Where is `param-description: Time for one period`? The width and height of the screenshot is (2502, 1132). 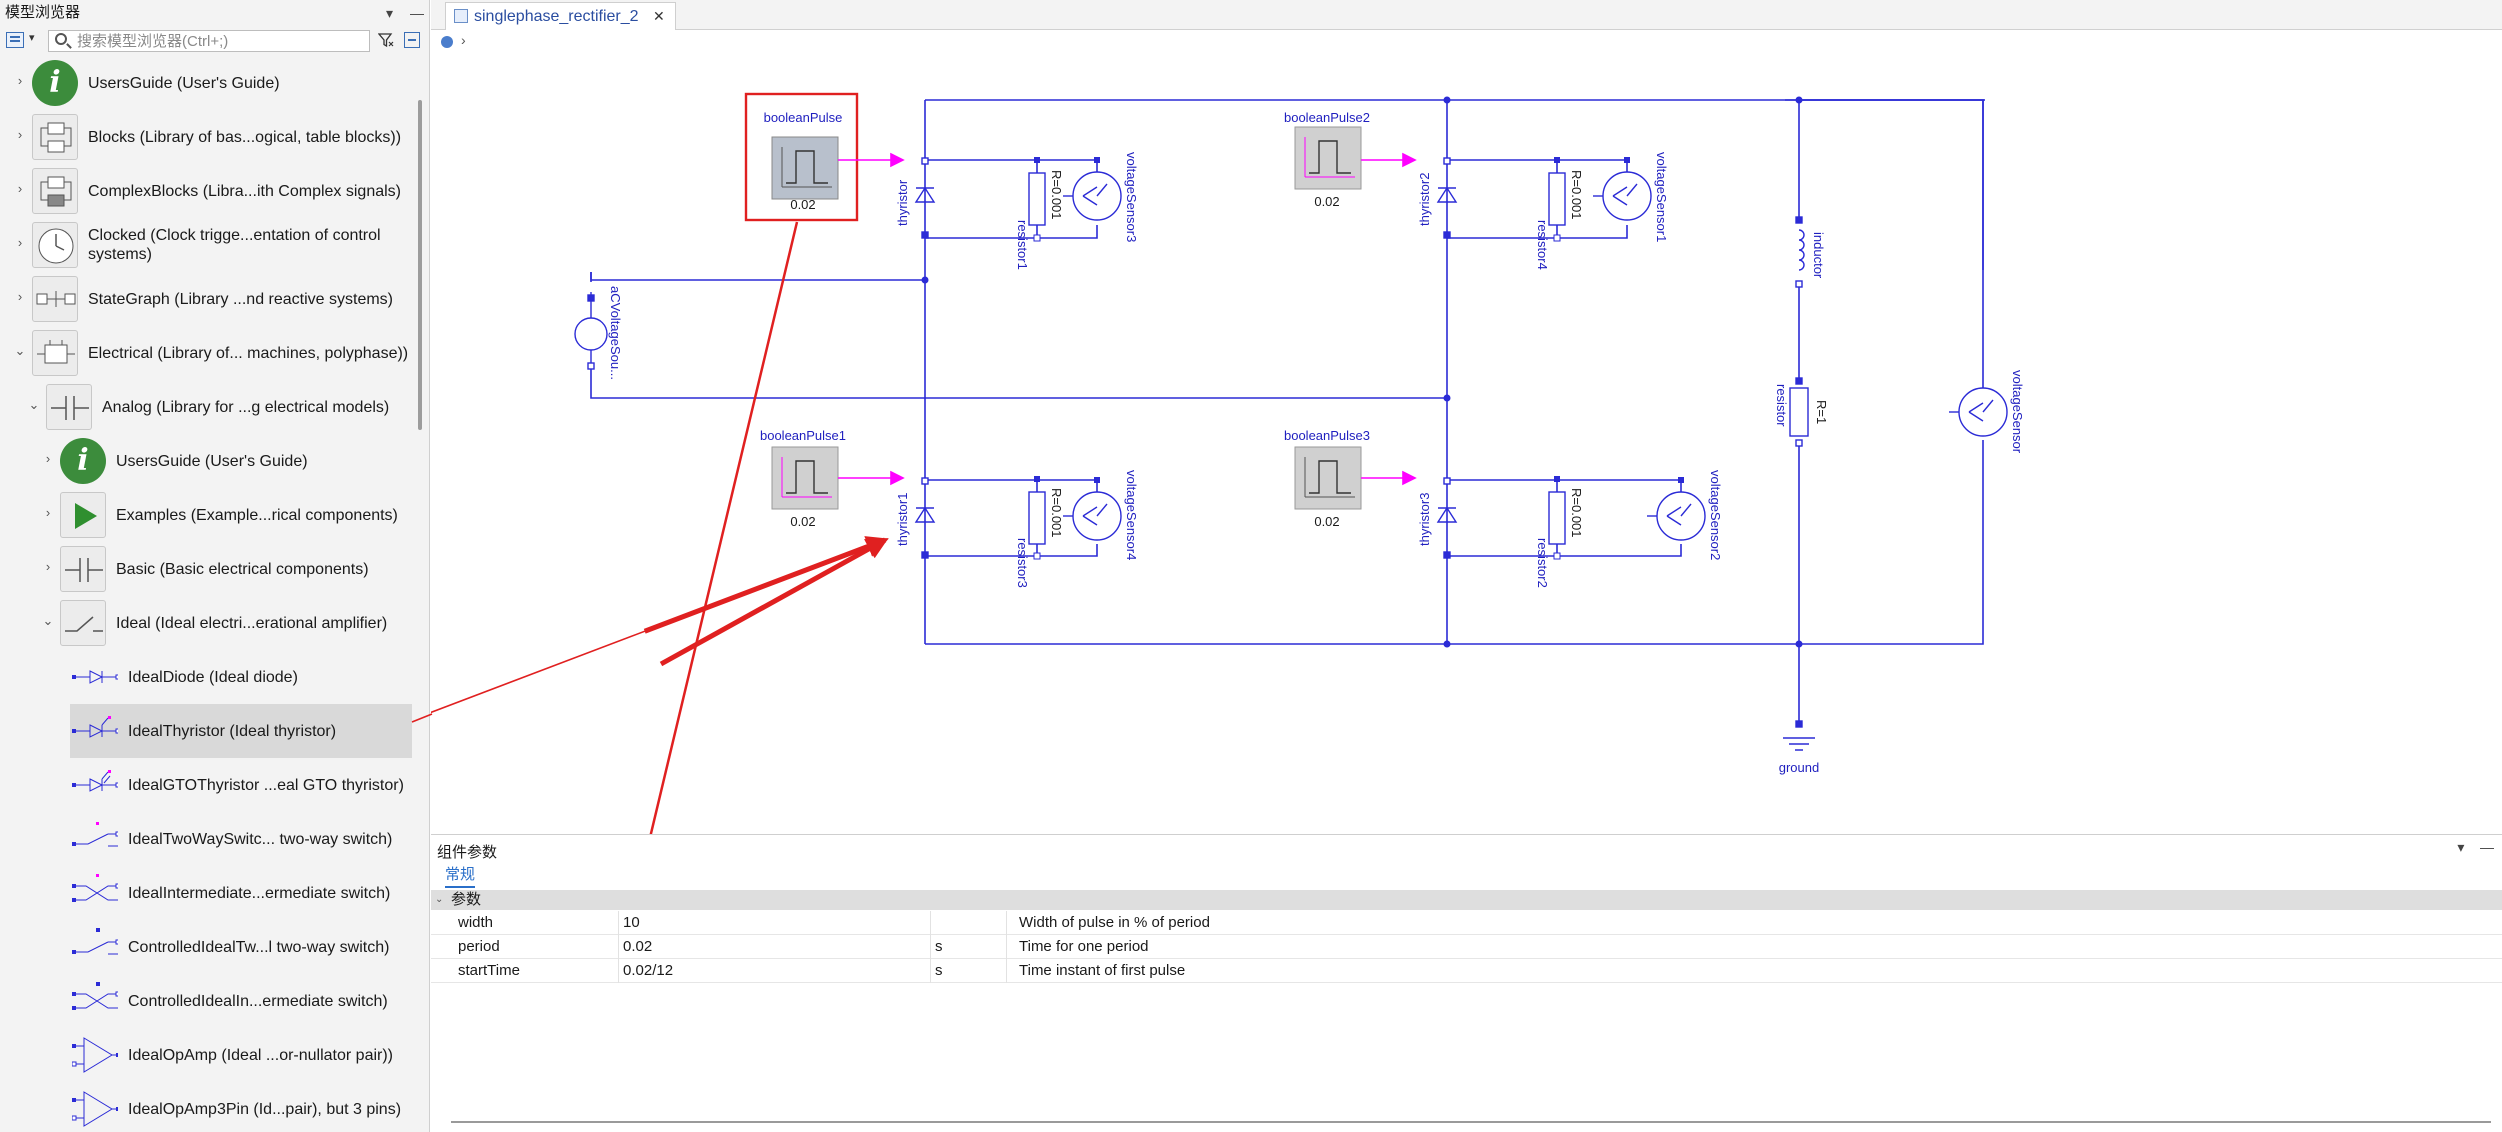 param-description: Time for one period is located at coordinates (1084, 946).